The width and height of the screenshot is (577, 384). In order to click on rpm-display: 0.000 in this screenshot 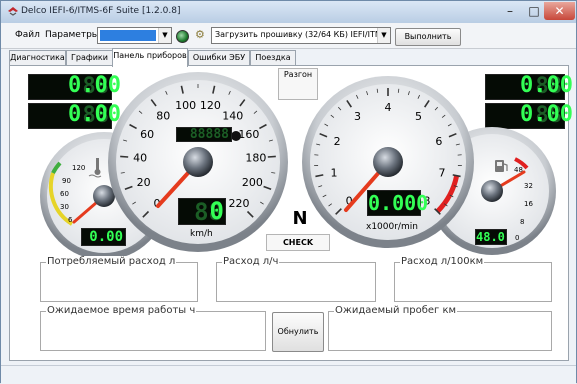, I will do `click(394, 203)`.